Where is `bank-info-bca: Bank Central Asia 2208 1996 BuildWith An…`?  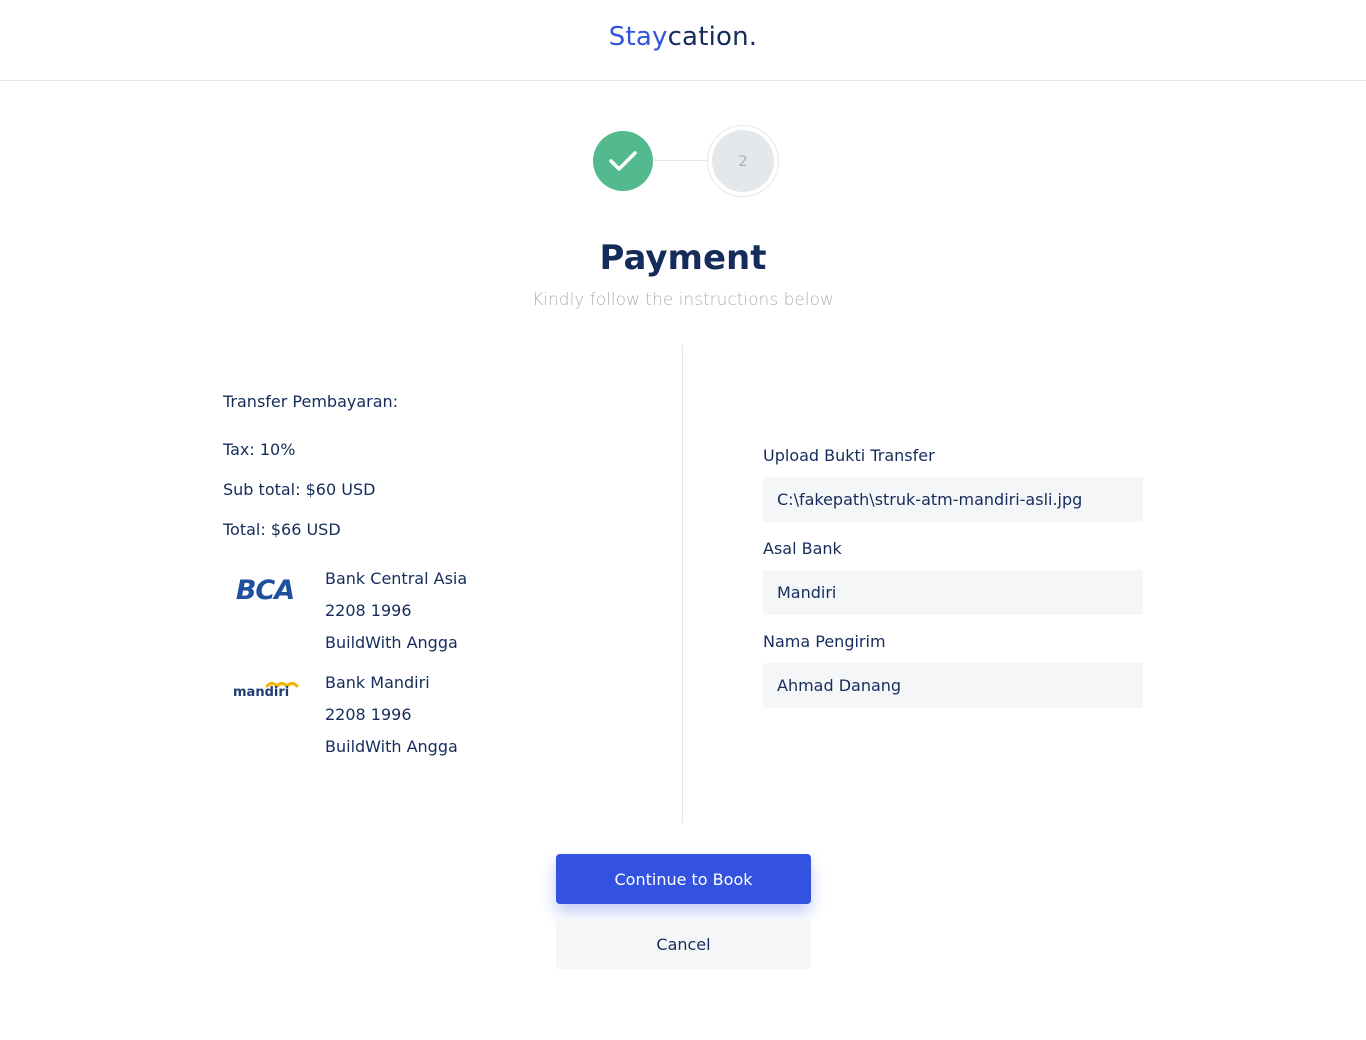 bank-info-bca: Bank Central Asia 2208 1996 BuildWith An… is located at coordinates (396, 616).